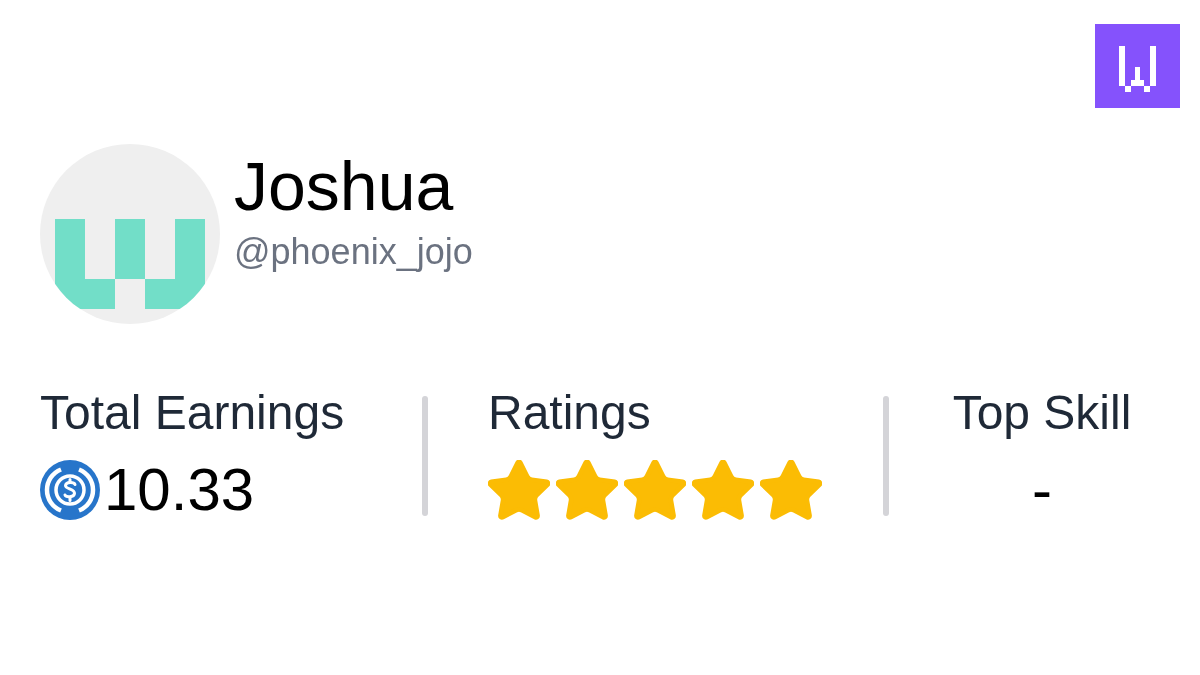 The image size is (1200, 675). Describe the element at coordinates (569, 413) in the screenshot. I see `stat-label: Ratings` at that location.